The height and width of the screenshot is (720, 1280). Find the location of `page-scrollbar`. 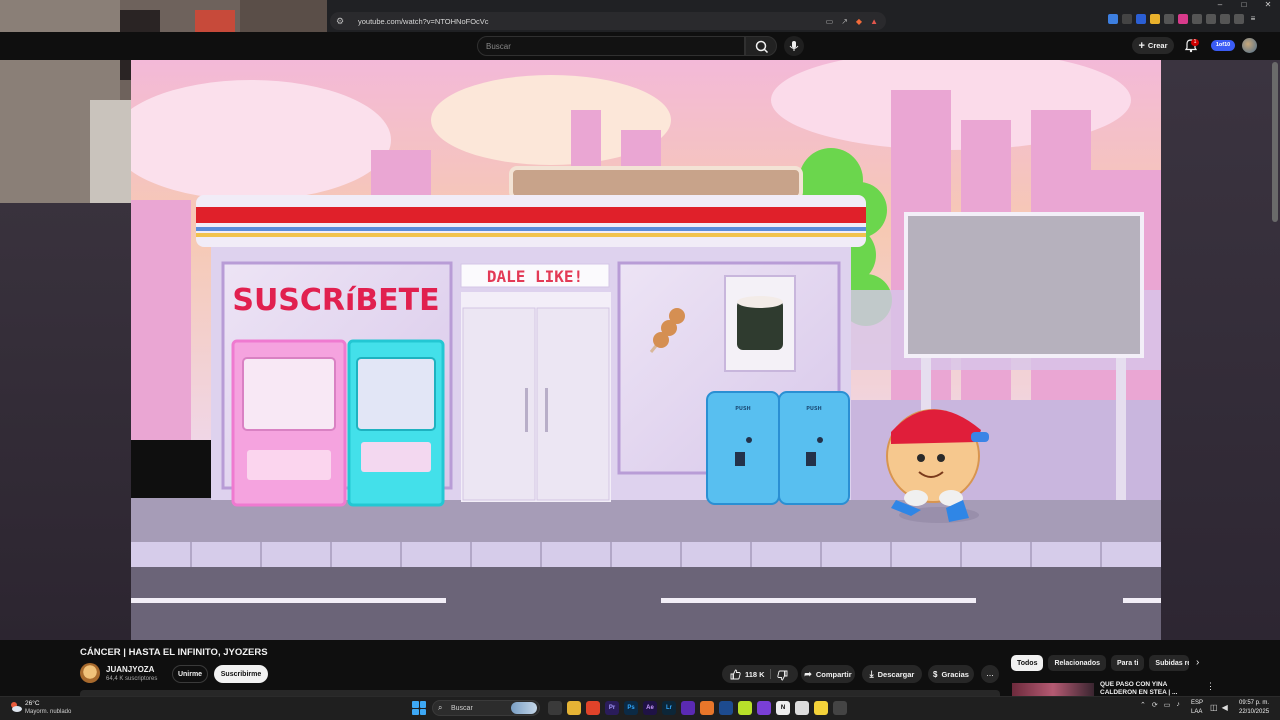

page-scrollbar is located at coordinates (1275, 142).